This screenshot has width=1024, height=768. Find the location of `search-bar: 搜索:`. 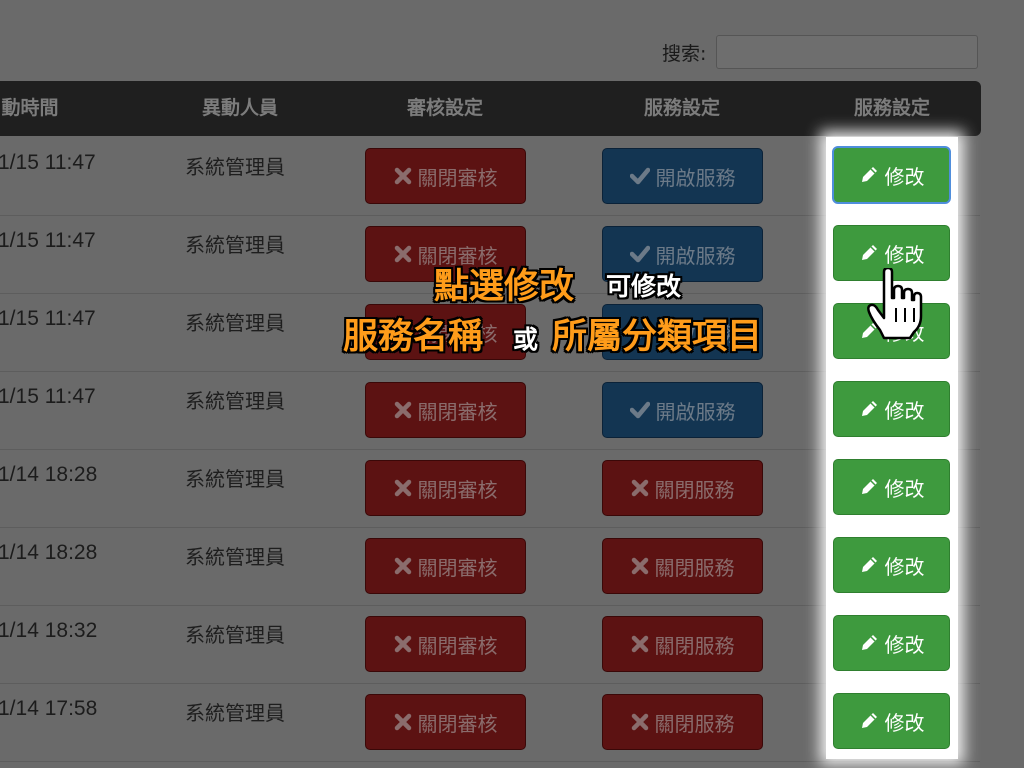

search-bar: 搜索: is located at coordinates (820, 52).